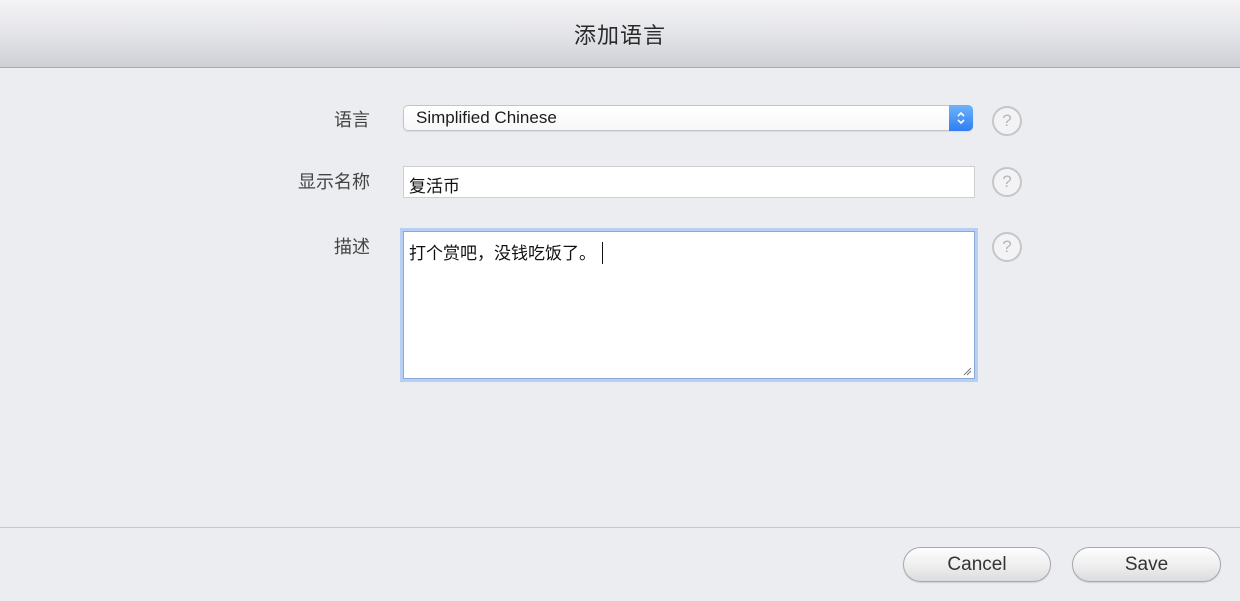 This screenshot has height=601, width=1240. Describe the element at coordinates (961, 118) in the screenshot. I see `select-stepper-icon` at that location.